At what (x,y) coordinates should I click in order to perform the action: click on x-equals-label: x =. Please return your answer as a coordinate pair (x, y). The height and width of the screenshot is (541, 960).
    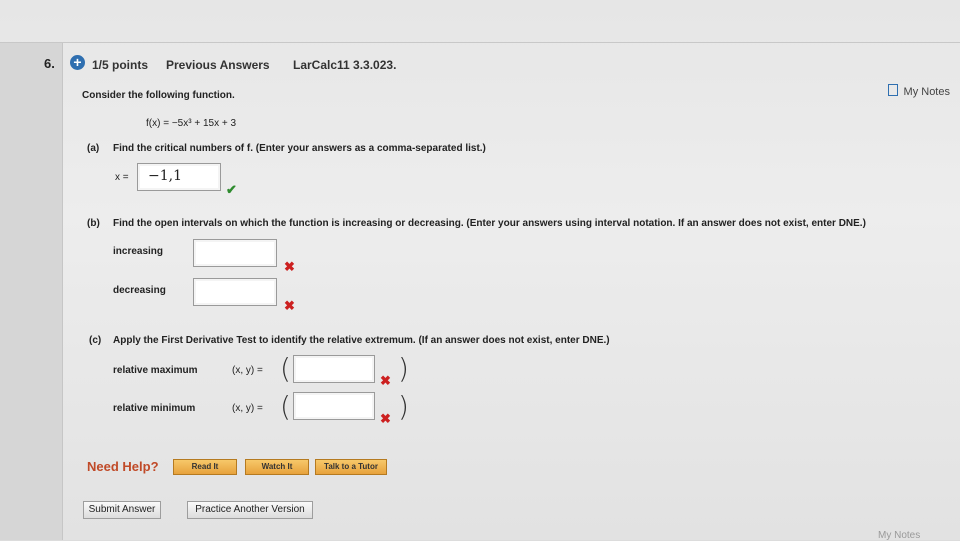
    Looking at the image, I should click on (122, 177).